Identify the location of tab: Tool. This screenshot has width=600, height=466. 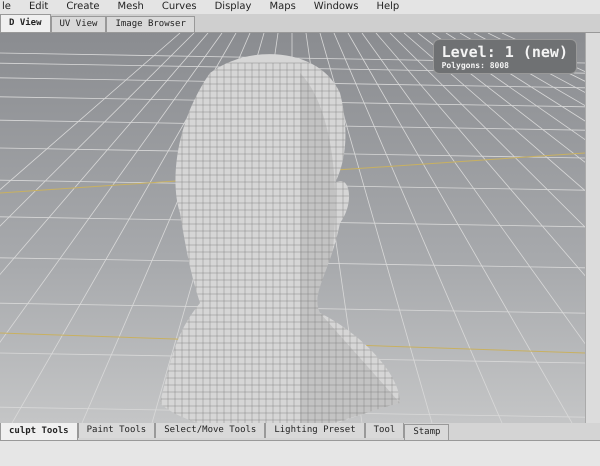
(384, 430).